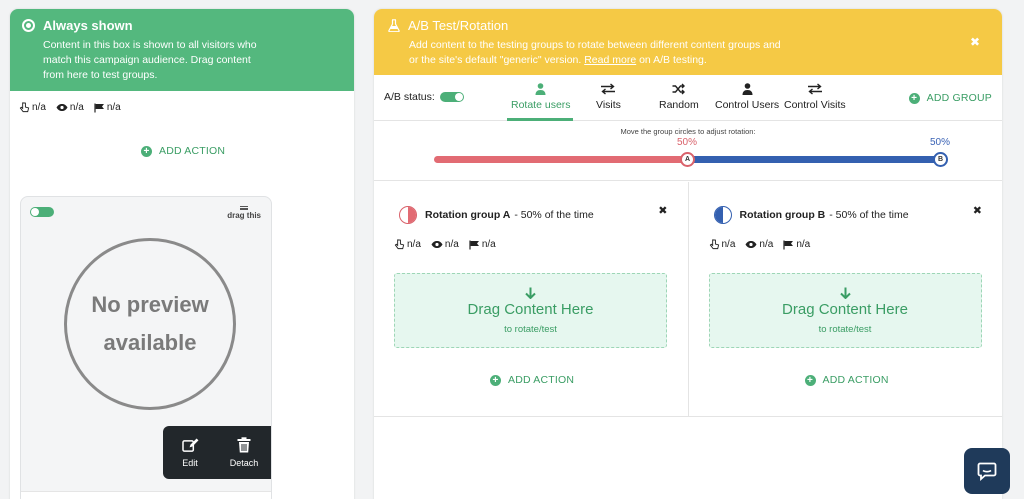  Describe the element at coordinates (987, 471) in the screenshot. I see `chat-widget-button` at that location.